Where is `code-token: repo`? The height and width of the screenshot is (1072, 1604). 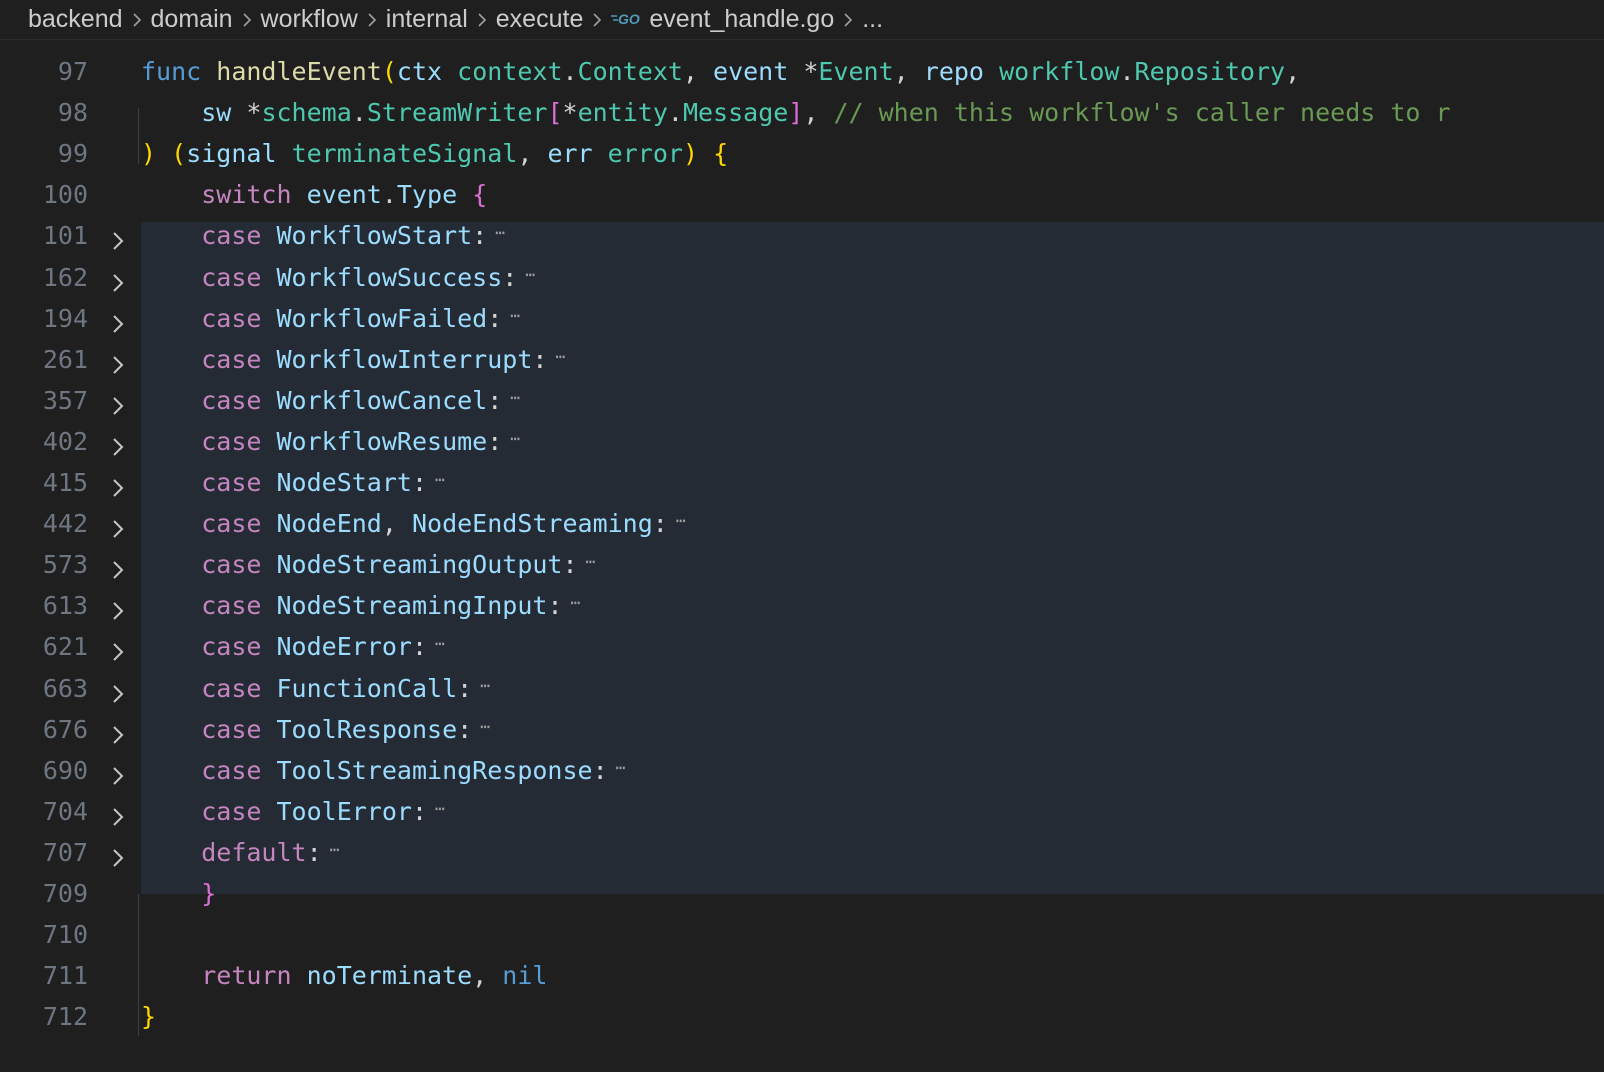 code-token: repo is located at coordinates (953, 71).